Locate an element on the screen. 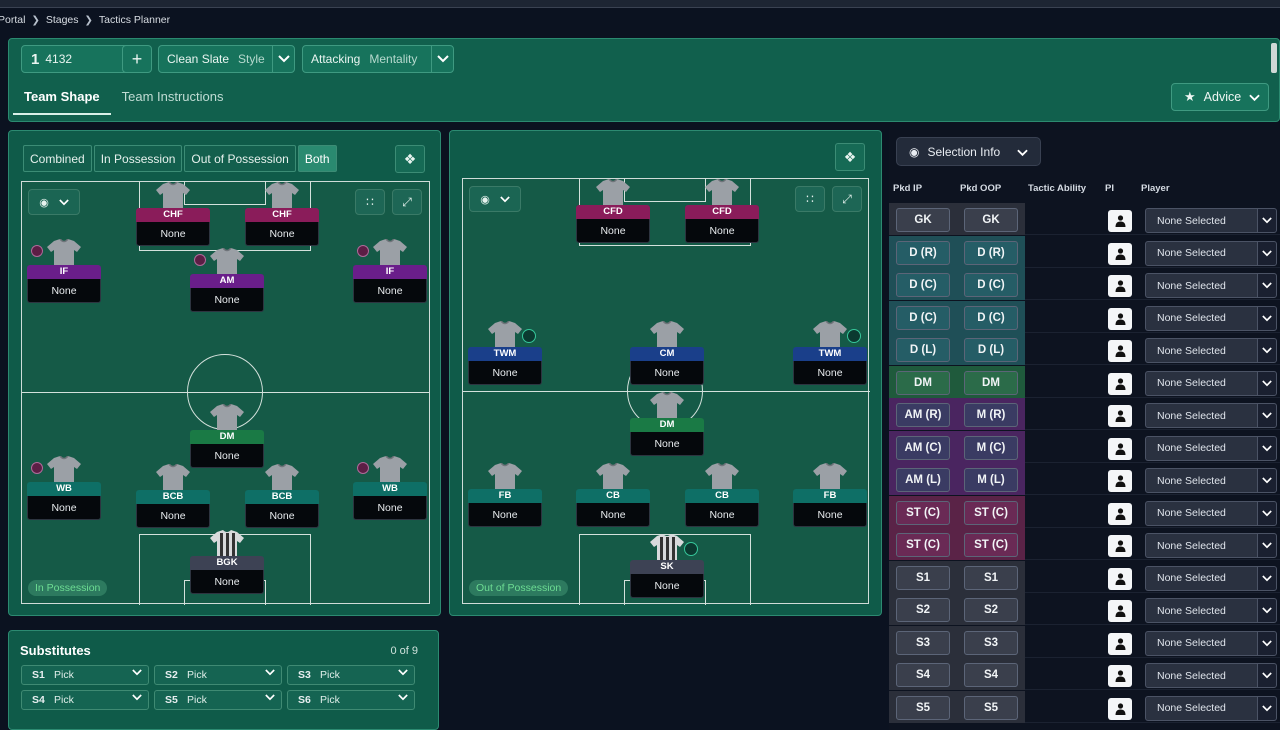  substitute-slot-s3: S3 Pick is located at coordinates (351, 675).